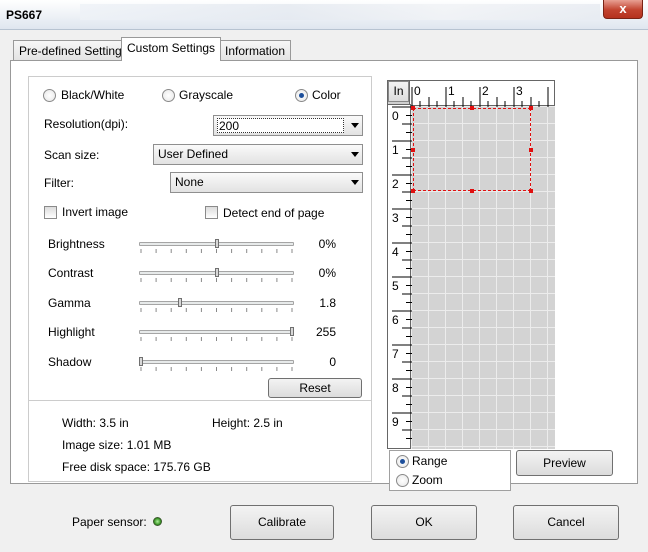  What do you see at coordinates (282, 522) in the screenshot?
I see `calibrate-button: Calibrate` at bounding box center [282, 522].